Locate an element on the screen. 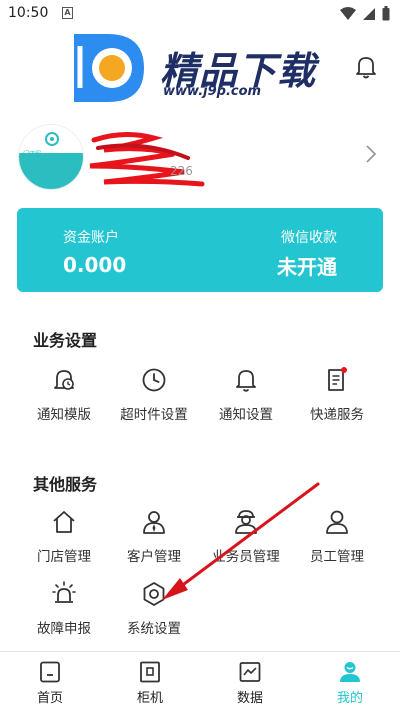 Image resolution: width=400 pixels, height=712 pixels. hex-settings-icon is located at coordinates (154, 594).